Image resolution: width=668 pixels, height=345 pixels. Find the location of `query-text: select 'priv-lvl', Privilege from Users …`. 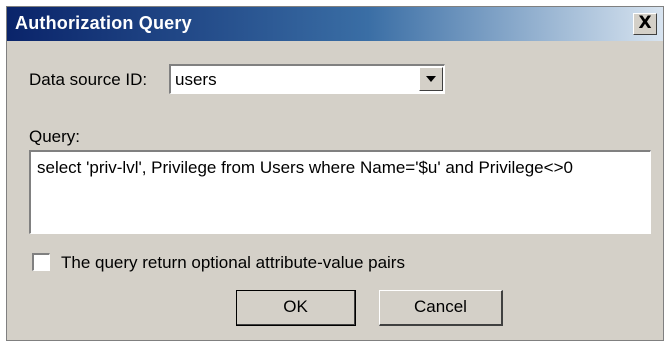

query-text: select 'priv-lvl', Privilege from Users … is located at coordinates (305, 167).